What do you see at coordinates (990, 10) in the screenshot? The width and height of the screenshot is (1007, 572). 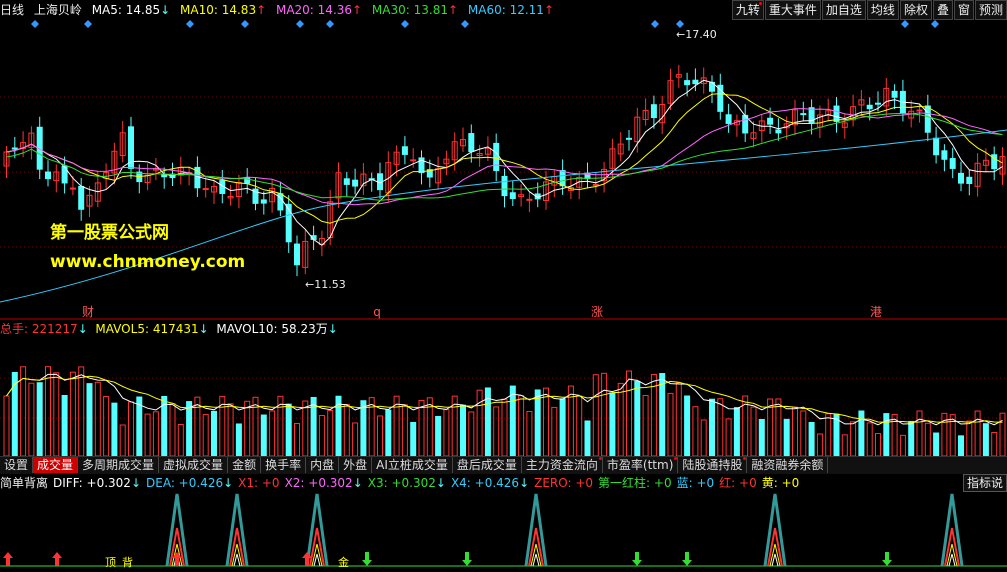 I see `toolbar-button-7: 预测` at bounding box center [990, 10].